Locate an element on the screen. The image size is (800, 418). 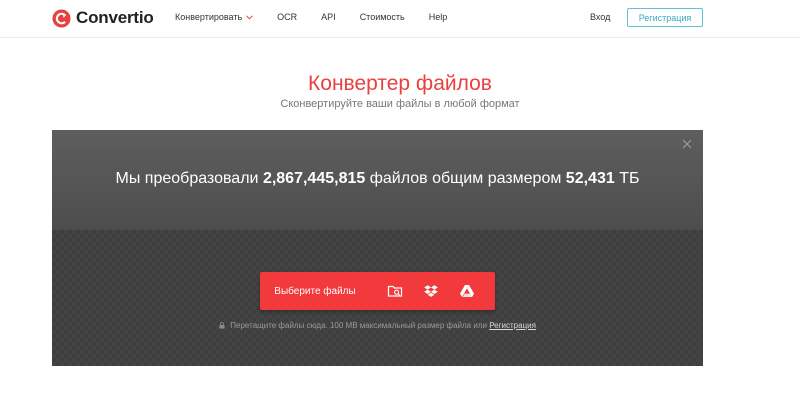
logo-text: Convertio is located at coordinates (115, 17).